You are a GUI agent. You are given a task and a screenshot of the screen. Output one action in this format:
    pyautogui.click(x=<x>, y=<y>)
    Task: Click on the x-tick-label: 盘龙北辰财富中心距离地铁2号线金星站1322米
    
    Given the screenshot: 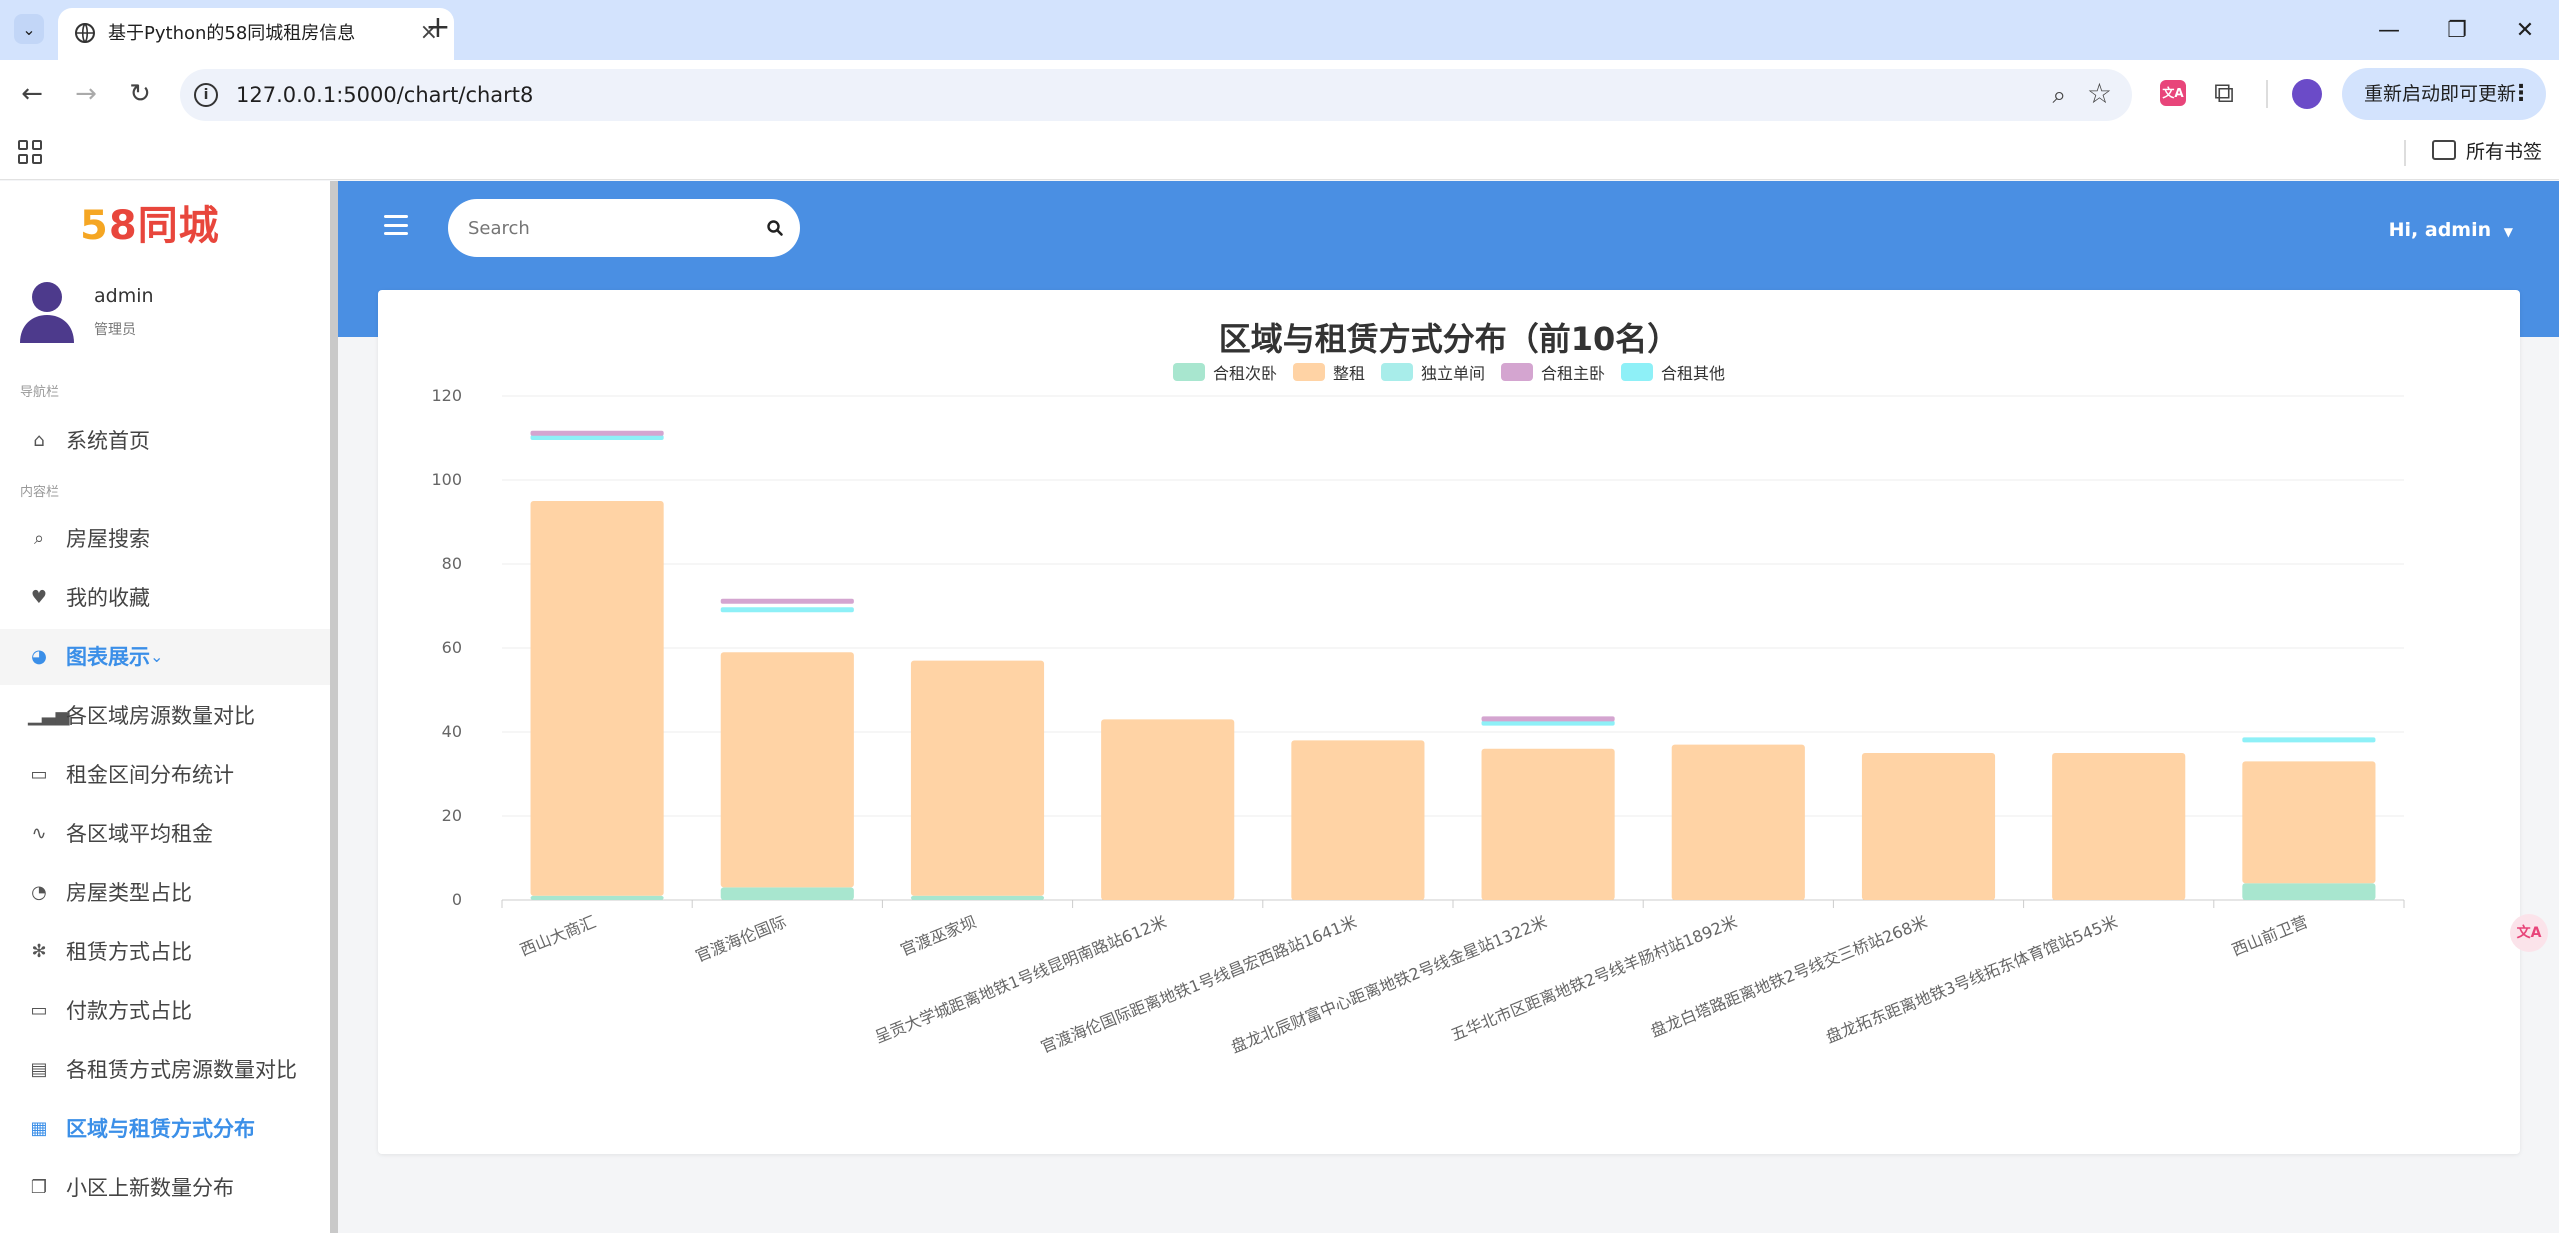 What is the action you would take?
    pyautogui.click(x=1388, y=984)
    